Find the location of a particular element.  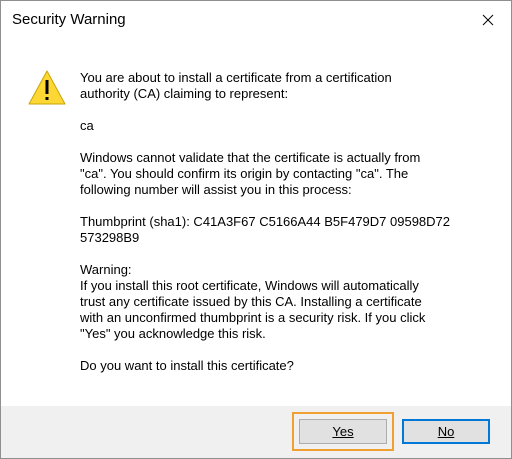

close-icon is located at coordinates (488, 20).